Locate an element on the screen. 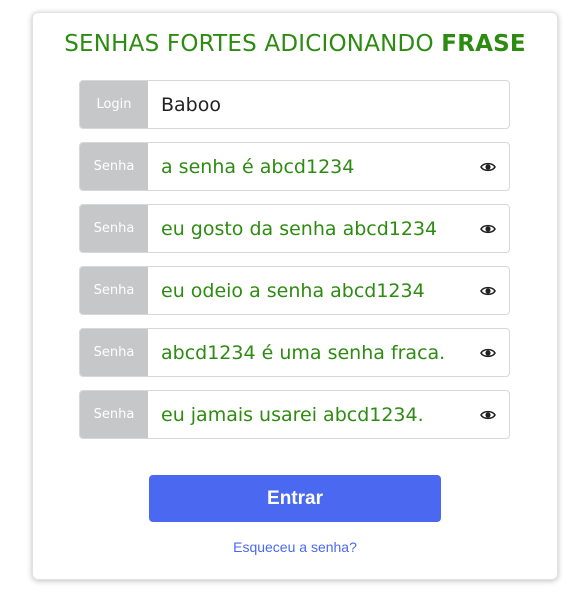  submit-button: Entrar is located at coordinates (295, 498).